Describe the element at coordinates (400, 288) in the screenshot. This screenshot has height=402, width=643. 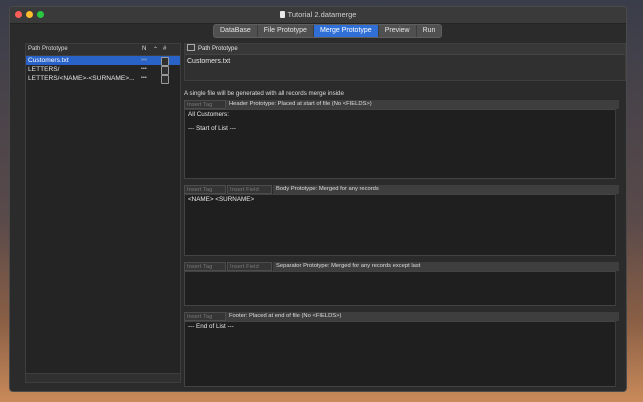
I see `separator-prototype-editor` at that location.